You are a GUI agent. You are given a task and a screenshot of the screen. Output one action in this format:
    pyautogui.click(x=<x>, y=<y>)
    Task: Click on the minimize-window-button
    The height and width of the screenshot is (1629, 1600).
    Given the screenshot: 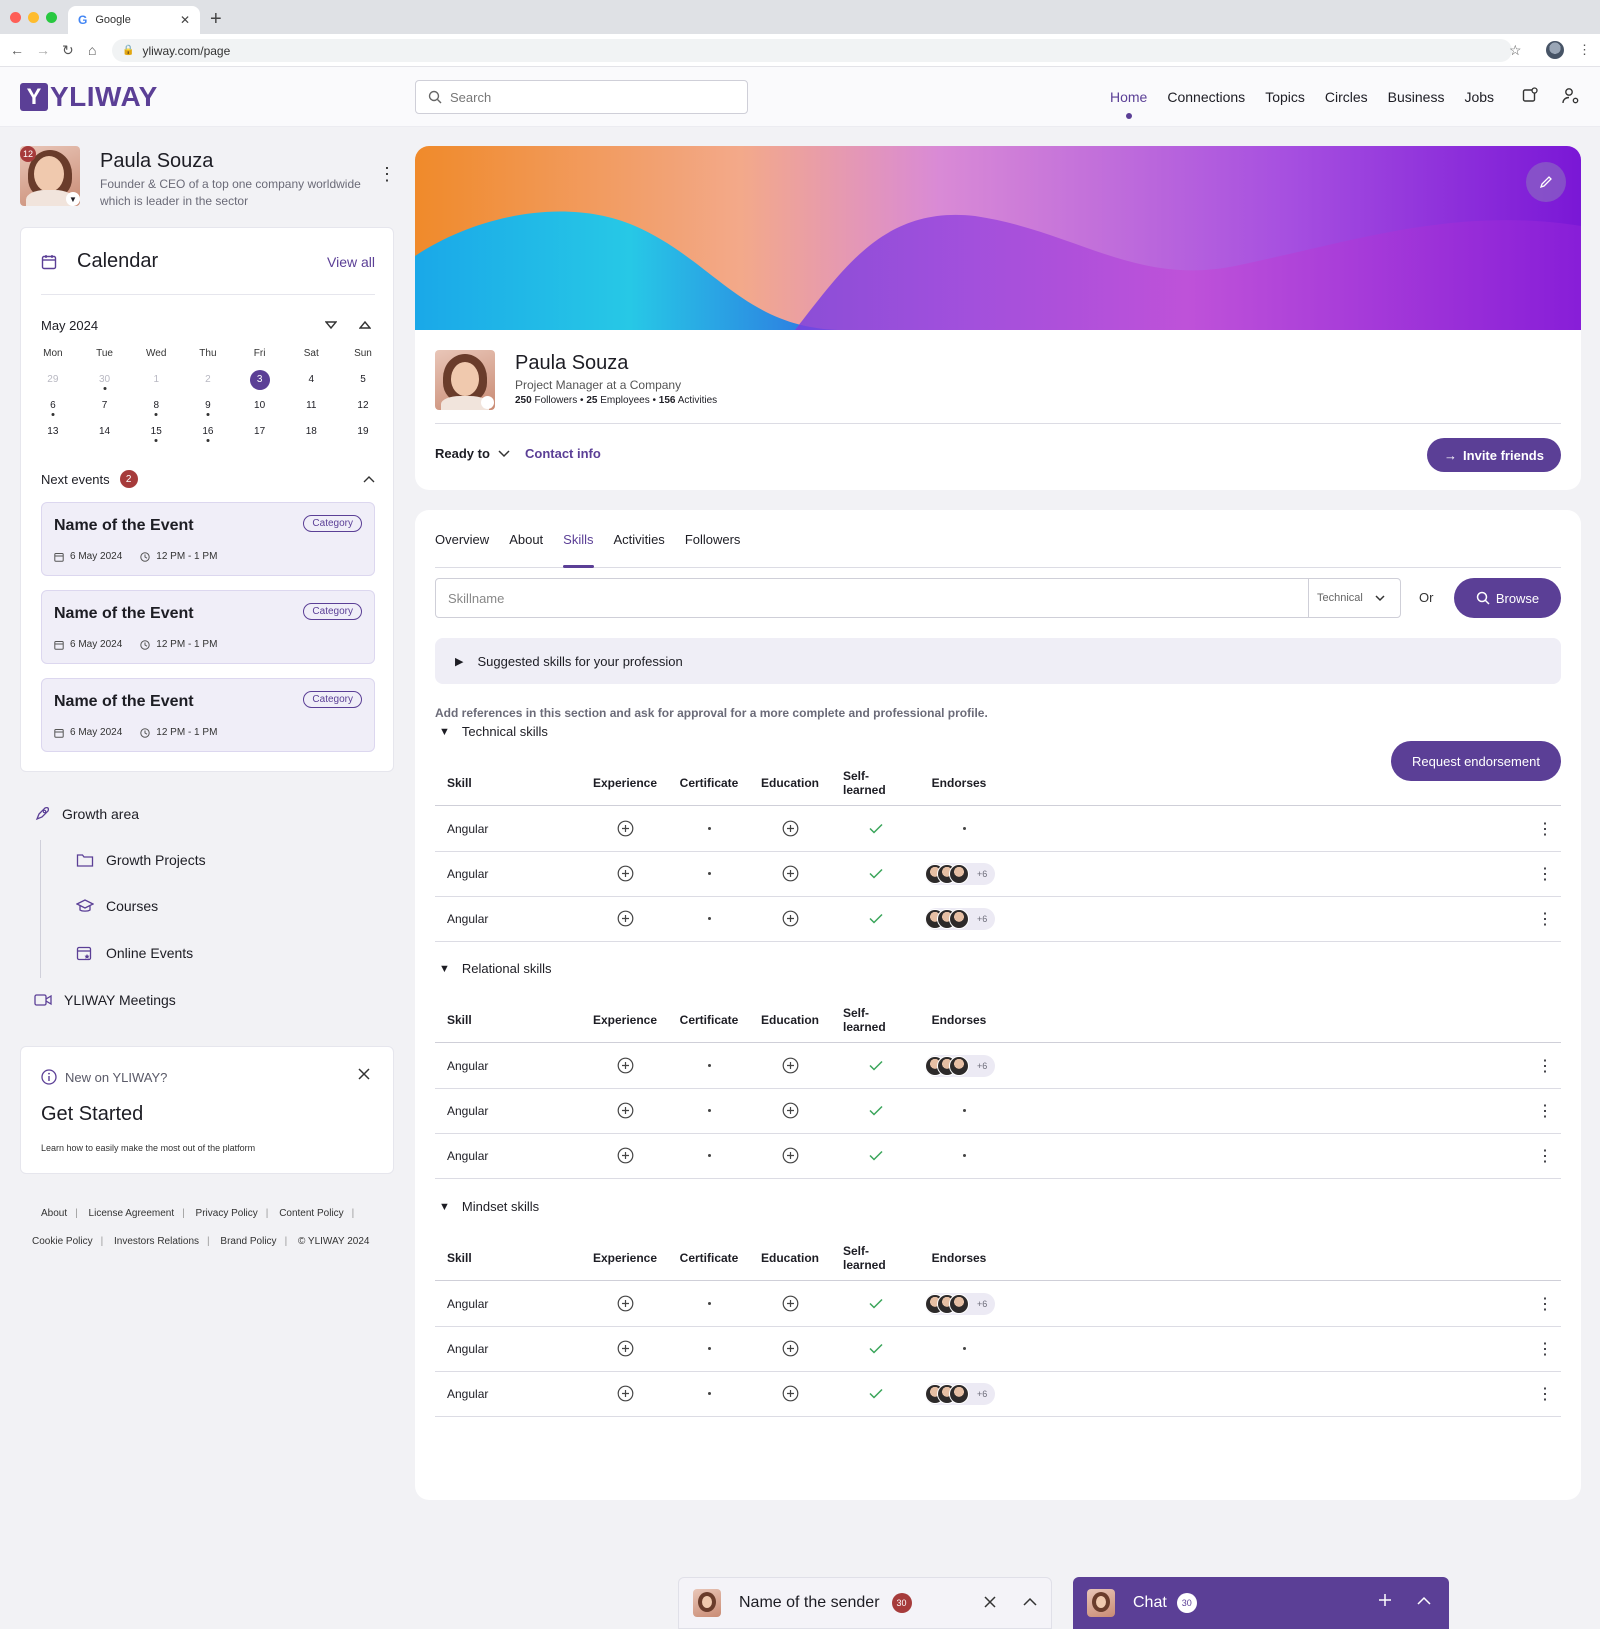 What is the action you would take?
    pyautogui.click(x=33, y=17)
    